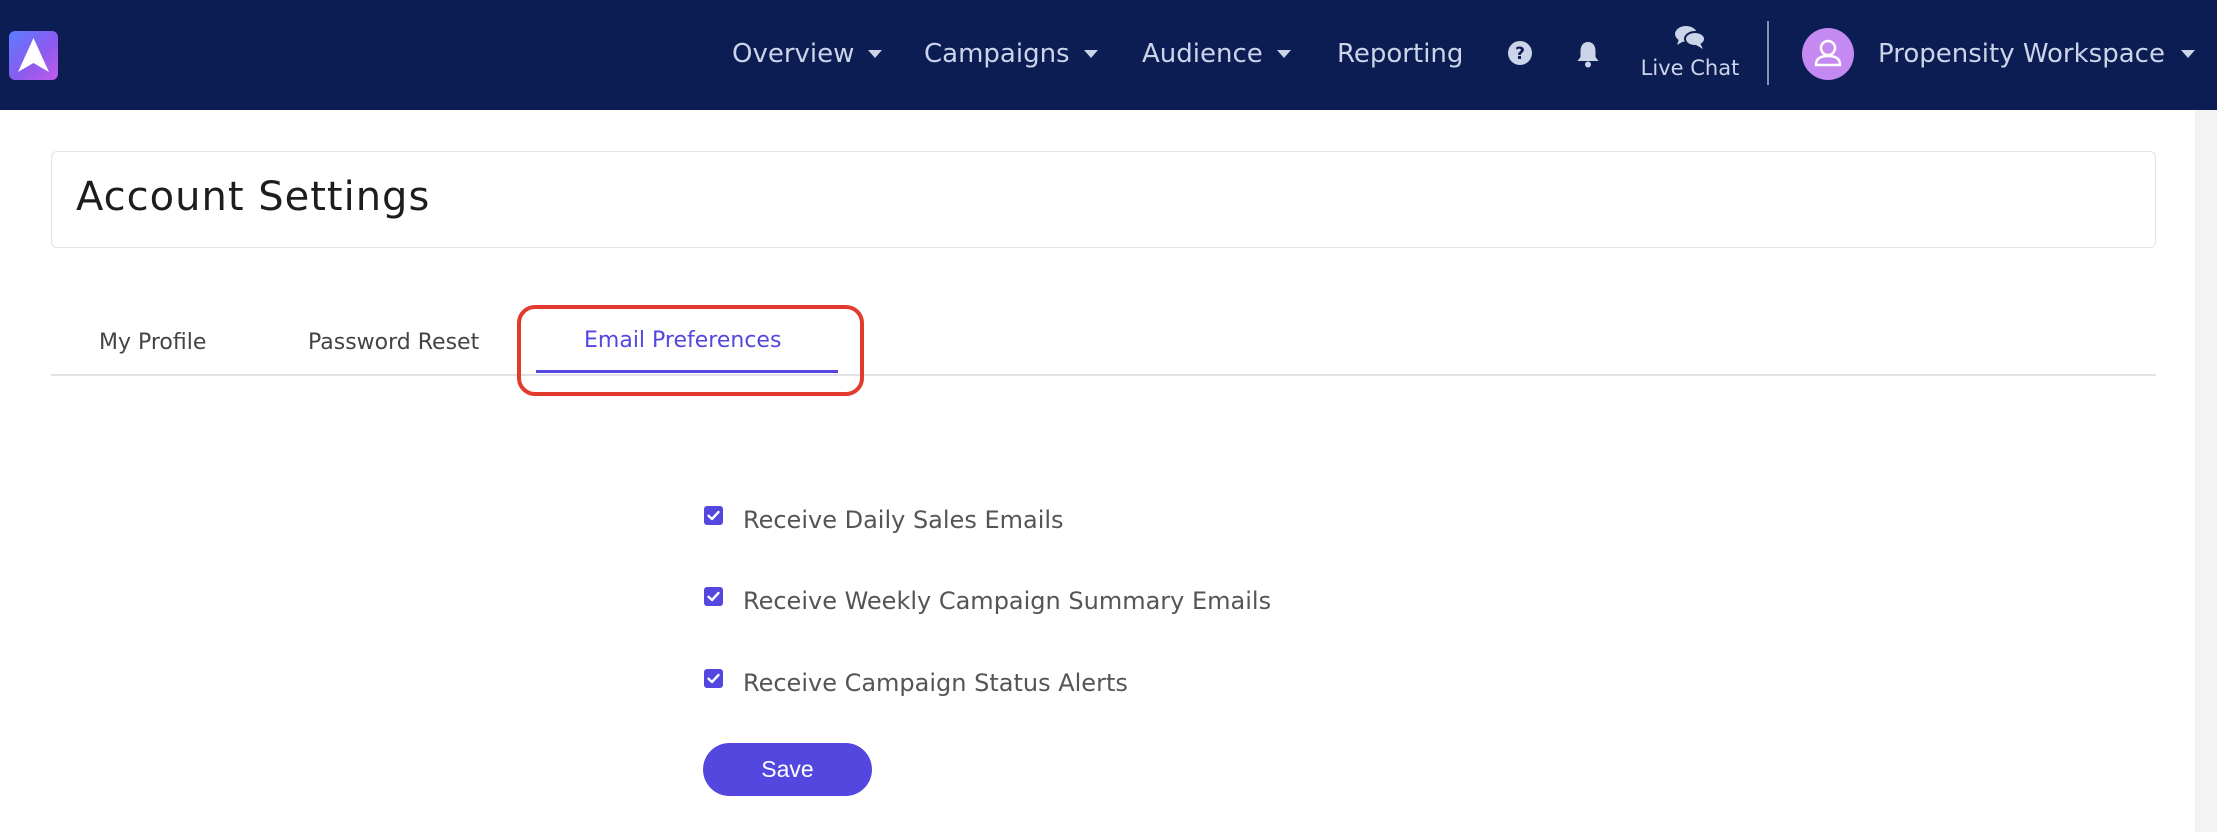  I want to click on nav-reporting: Reporting, so click(1400, 54).